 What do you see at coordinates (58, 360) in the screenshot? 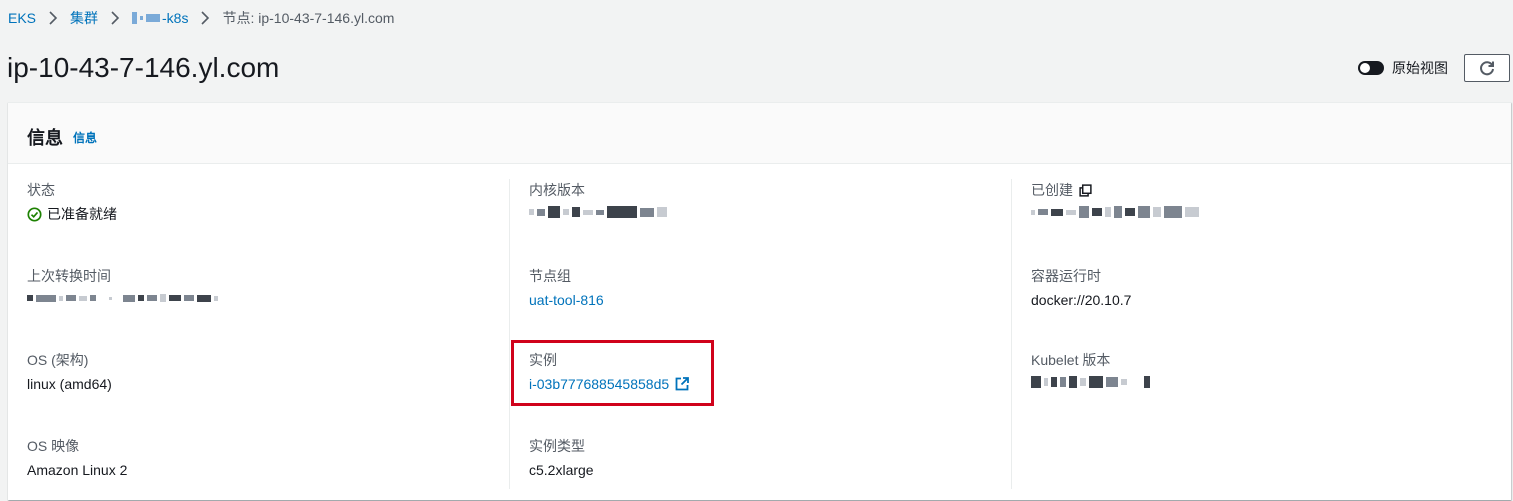
I see `field-label: OS (架构)` at bounding box center [58, 360].